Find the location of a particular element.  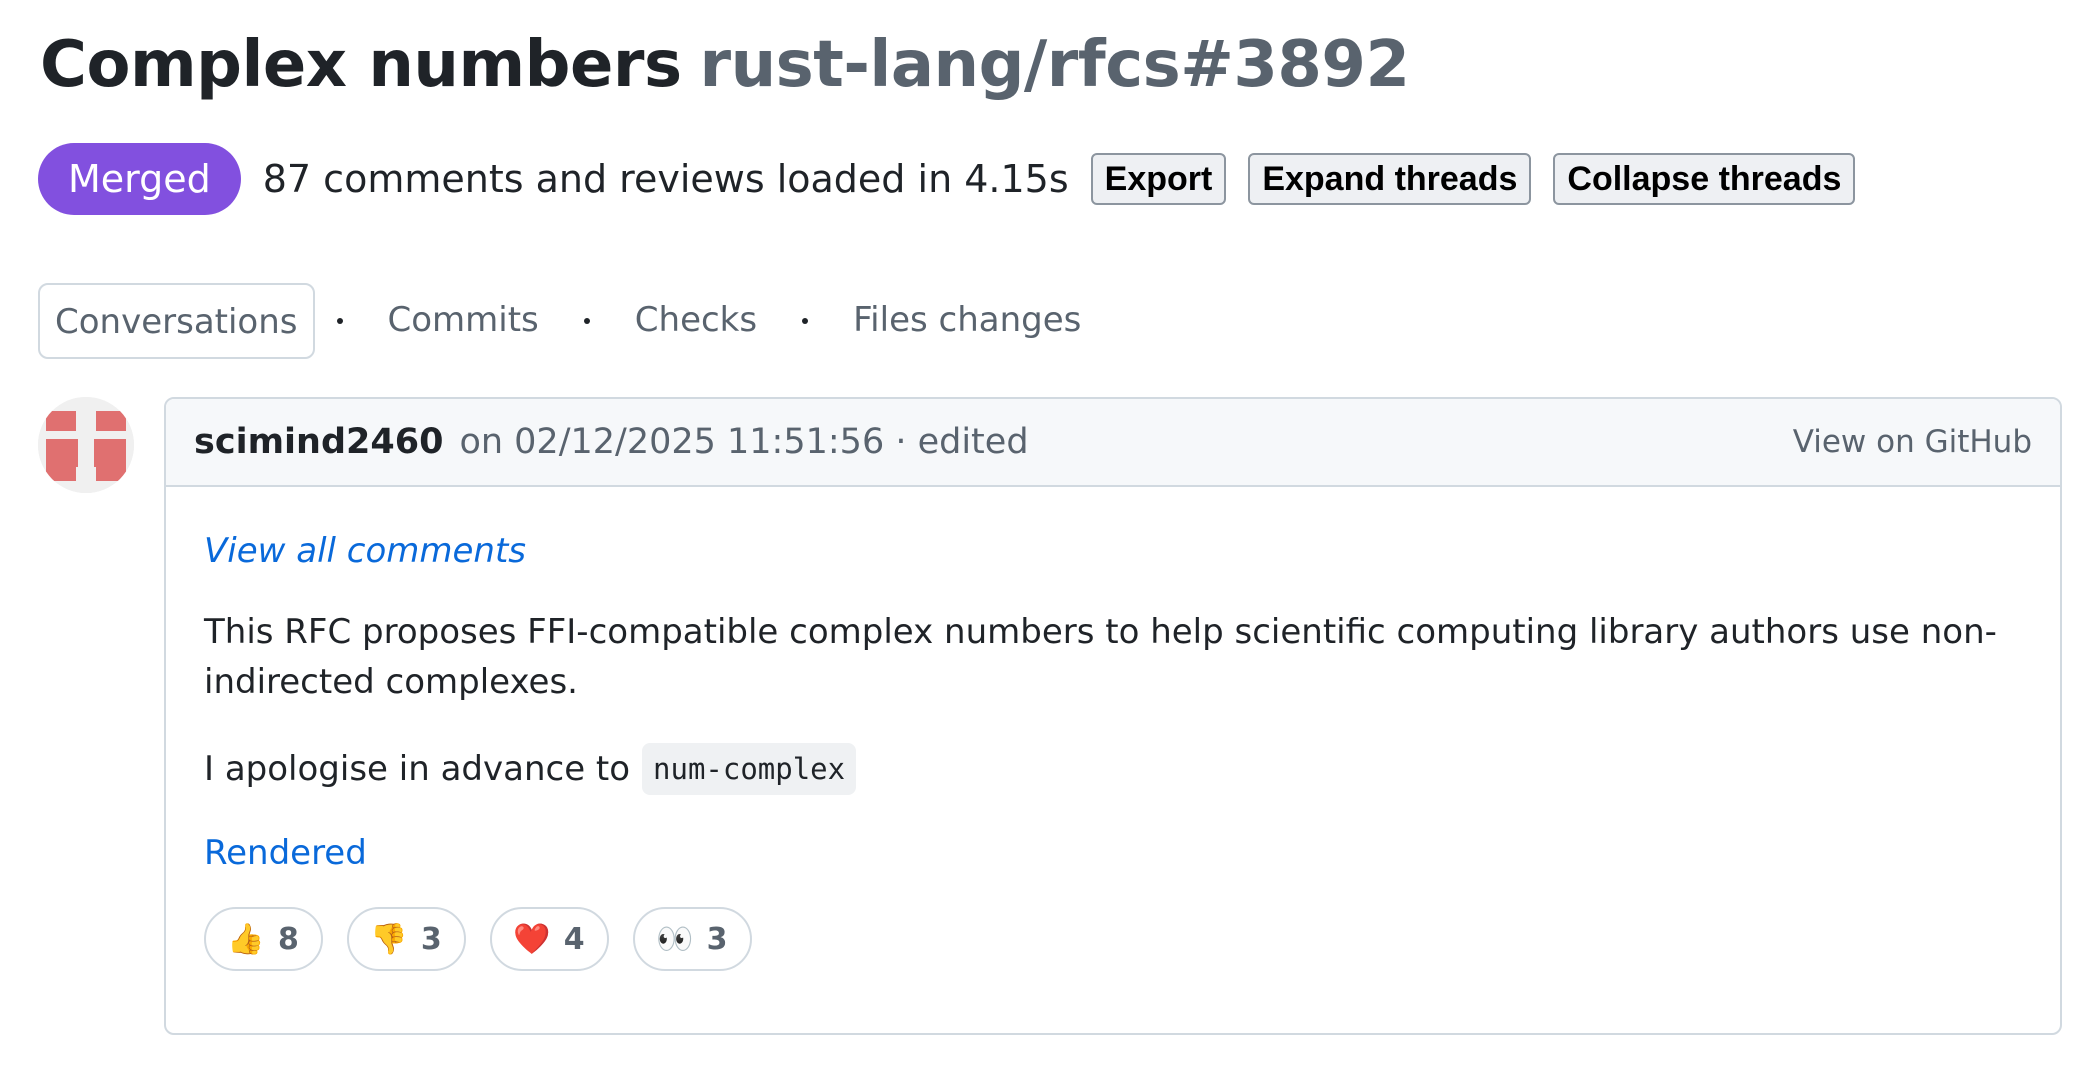

reaction-count: 8 is located at coordinates (288, 939).